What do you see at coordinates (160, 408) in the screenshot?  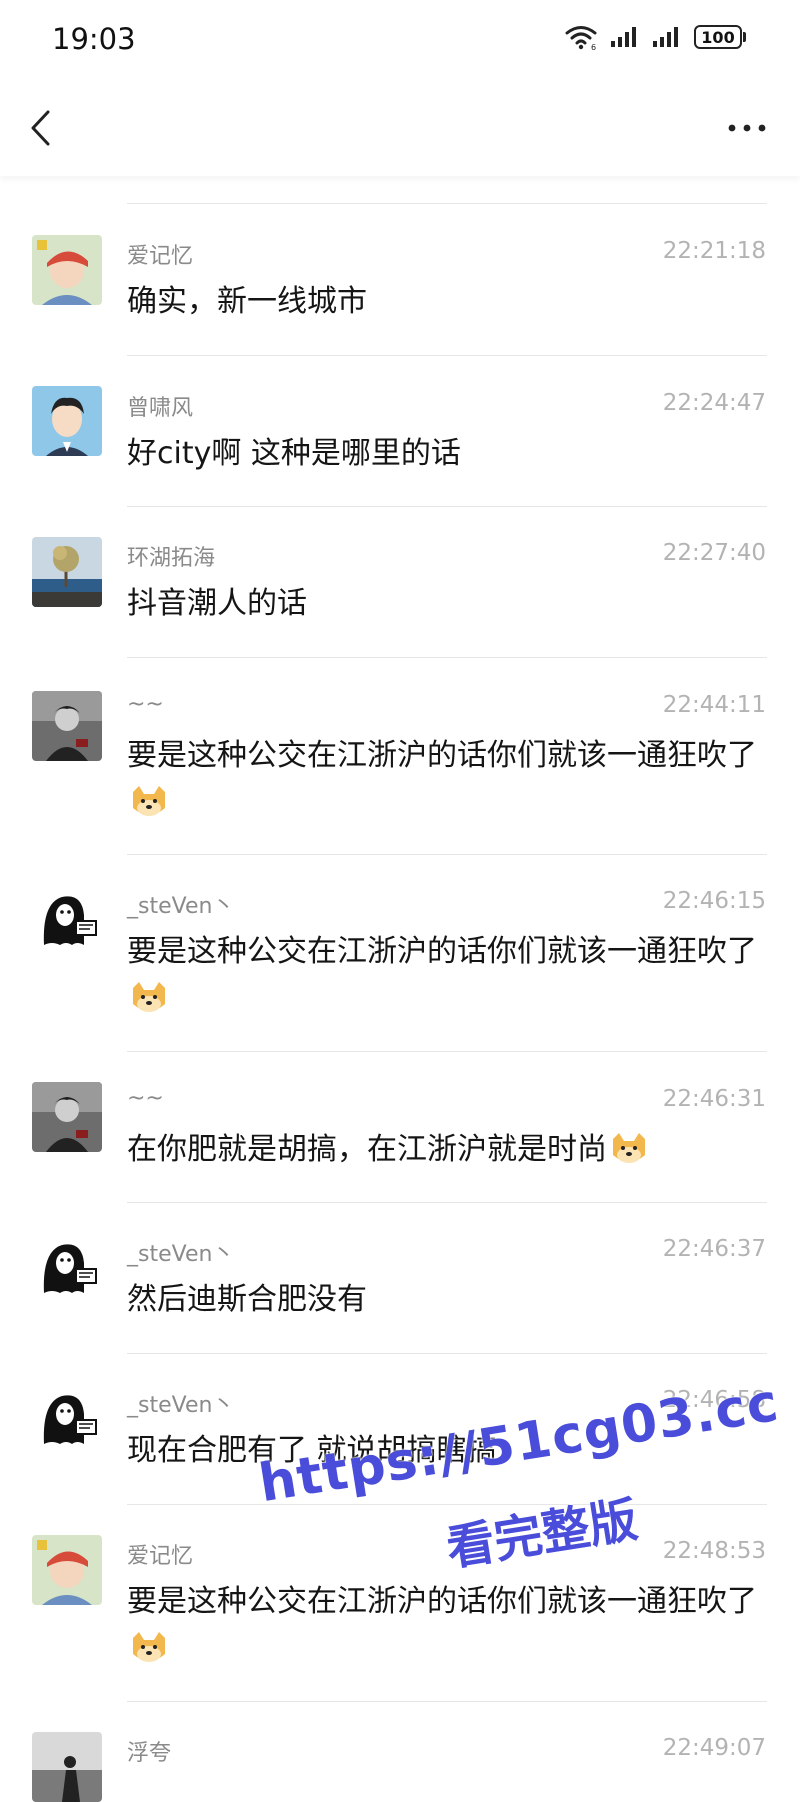 I see `sender-name: 曾啸风` at bounding box center [160, 408].